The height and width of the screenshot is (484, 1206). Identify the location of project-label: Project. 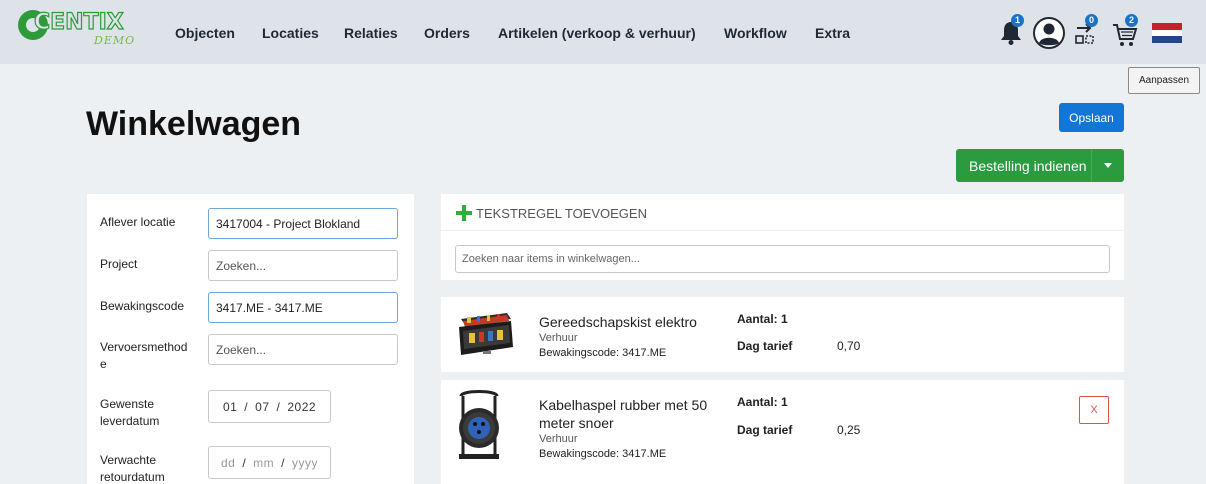
(119, 264).